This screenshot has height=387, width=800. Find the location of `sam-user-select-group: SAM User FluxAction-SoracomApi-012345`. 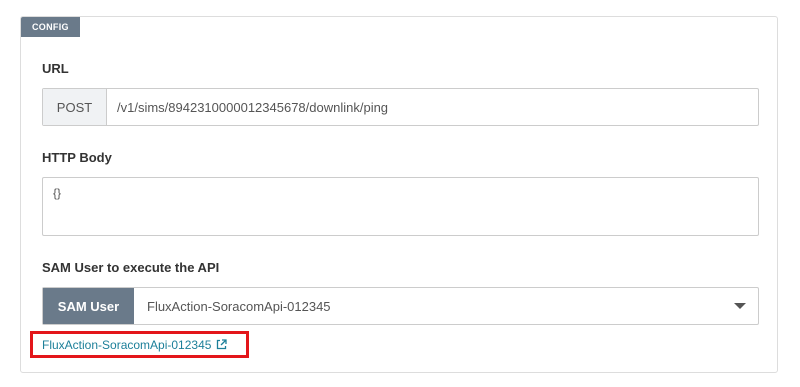

sam-user-select-group: SAM User FluxAction-SoracomApi-012345 is located at coordinates (400, 306).